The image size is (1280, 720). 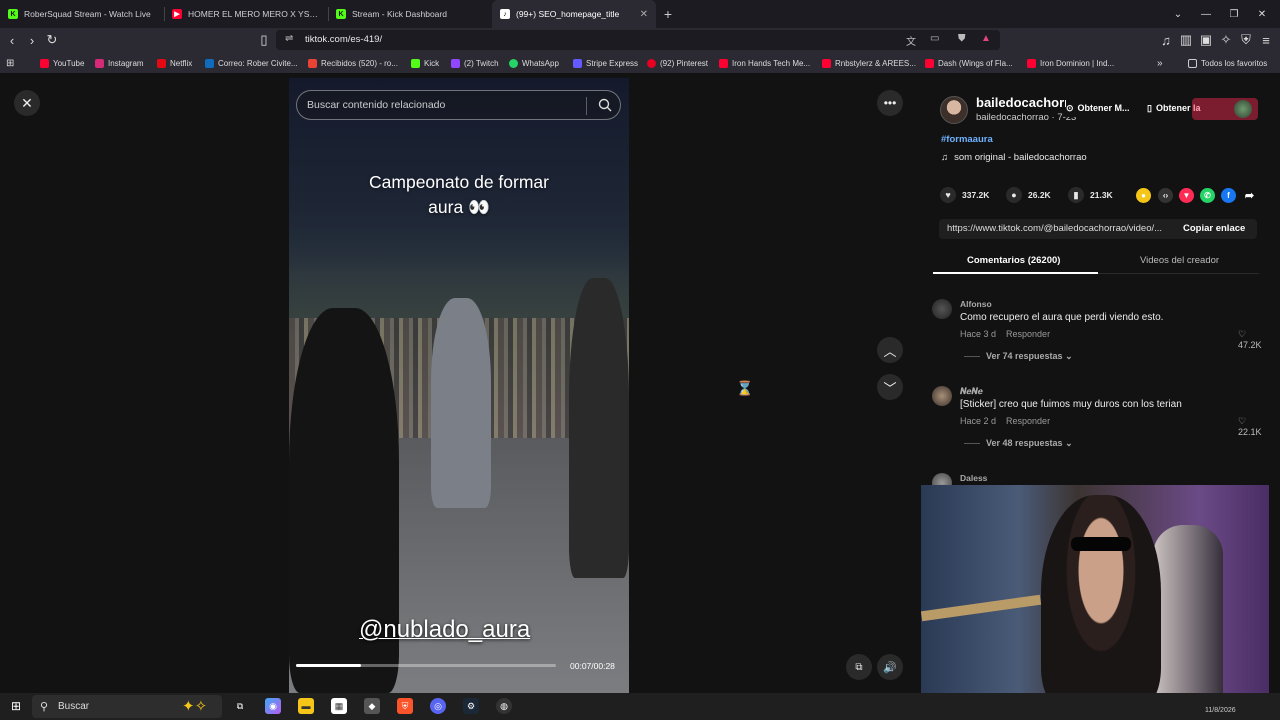 What do you see at coordinates (1013, 260) in the screenshot?
I see `tab-comments: Comentarios (26200)` at bounding box center [1013, 260].